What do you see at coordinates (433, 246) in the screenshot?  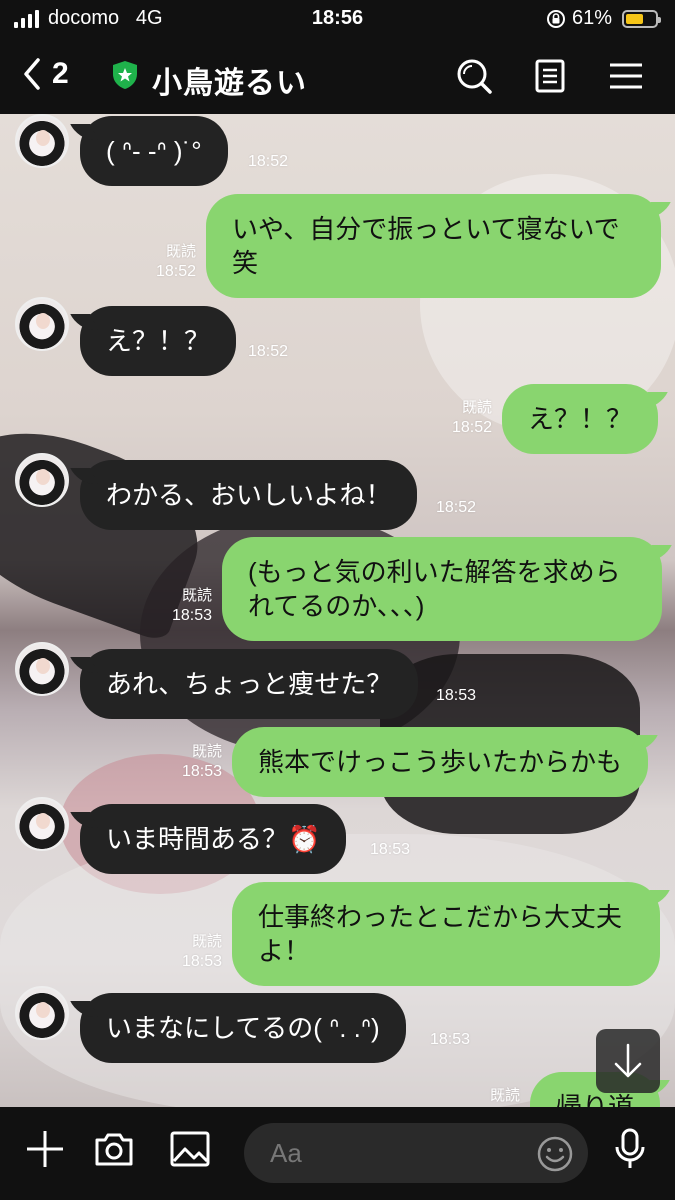 I see `sent-message: いや、自分で振っといて寝ないで 笑` at bounding box center [433, 246].